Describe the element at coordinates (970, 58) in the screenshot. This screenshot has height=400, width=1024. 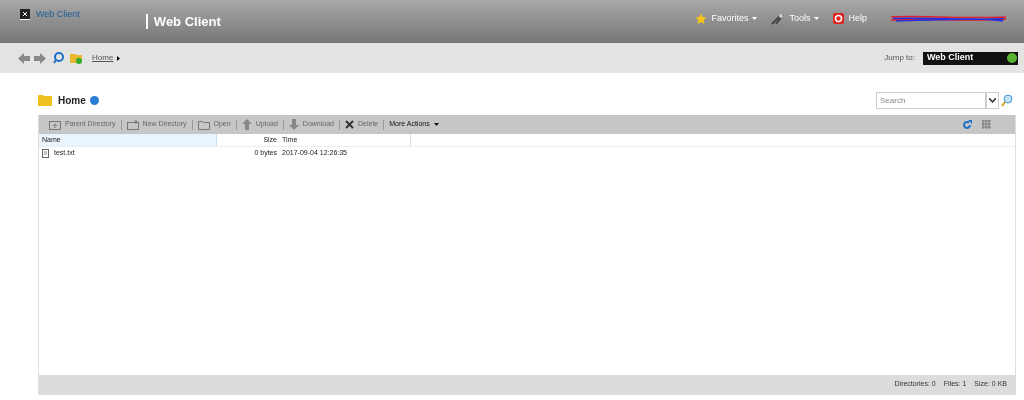
I see `jump-dropdown: Web Client` at that location.